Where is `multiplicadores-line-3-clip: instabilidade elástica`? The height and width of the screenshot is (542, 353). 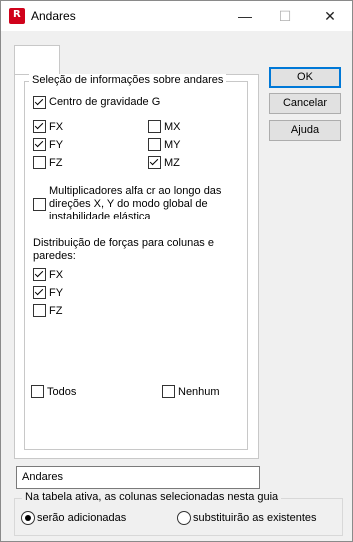 multiplicadores-line-3-clip: instabilidade elástica is located at coordinates (135, 215).